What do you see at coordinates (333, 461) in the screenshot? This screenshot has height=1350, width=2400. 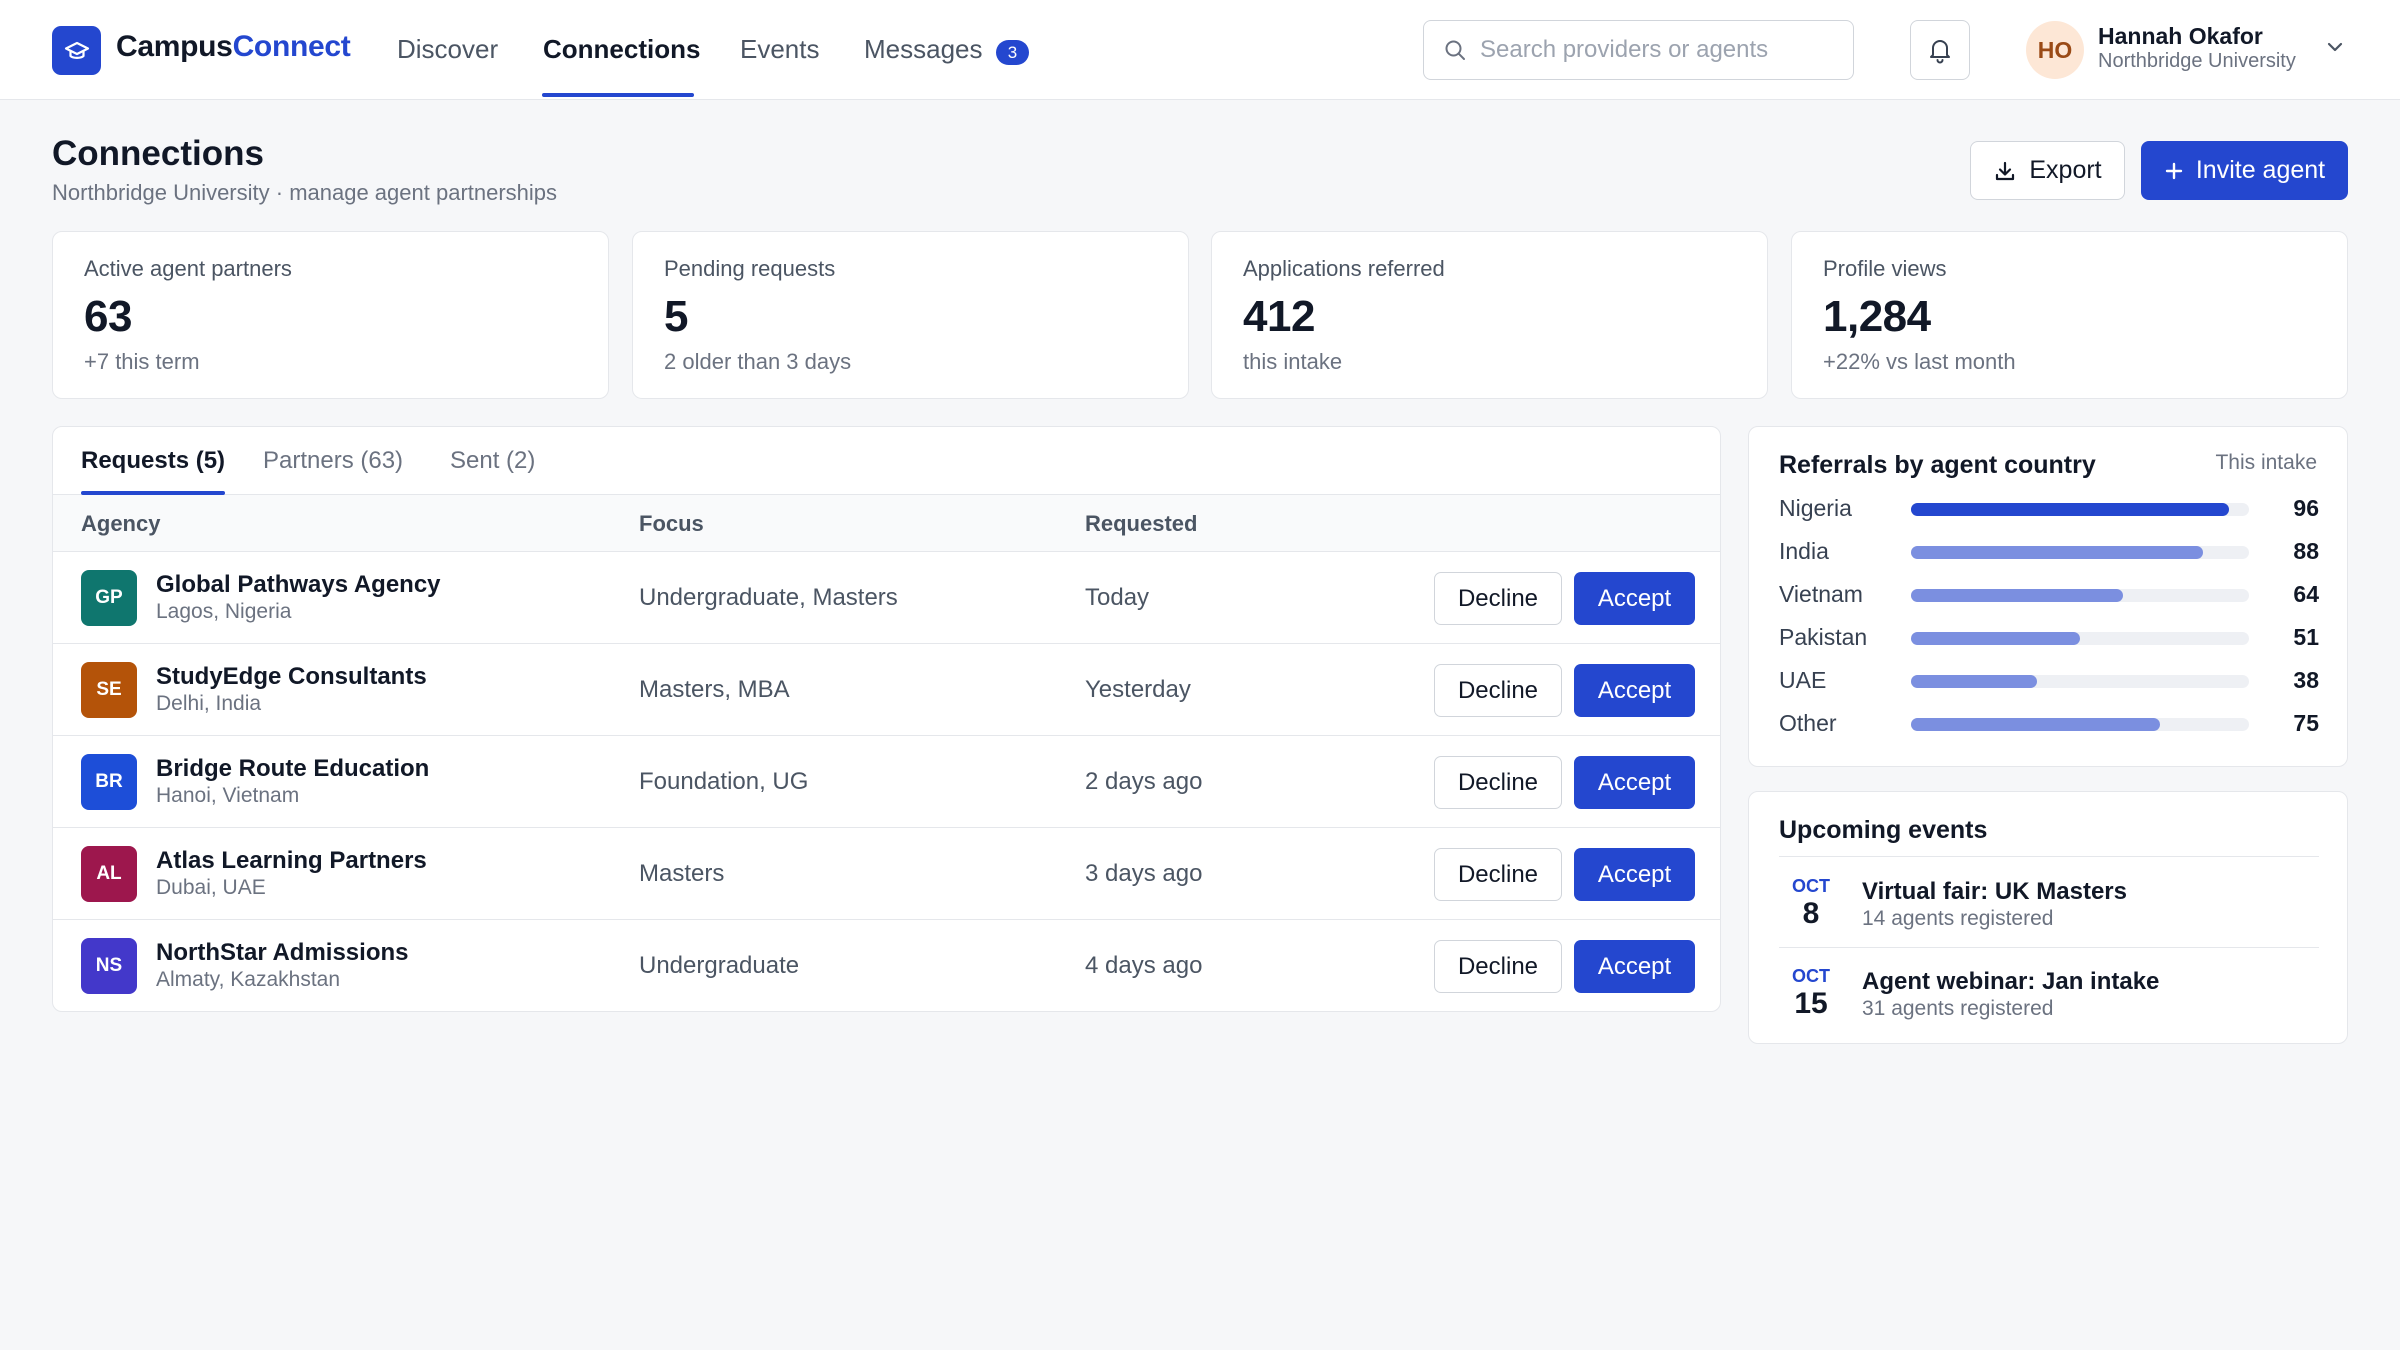 I see `tab-partners: Partners (63)` at bounding box center [333, 461].